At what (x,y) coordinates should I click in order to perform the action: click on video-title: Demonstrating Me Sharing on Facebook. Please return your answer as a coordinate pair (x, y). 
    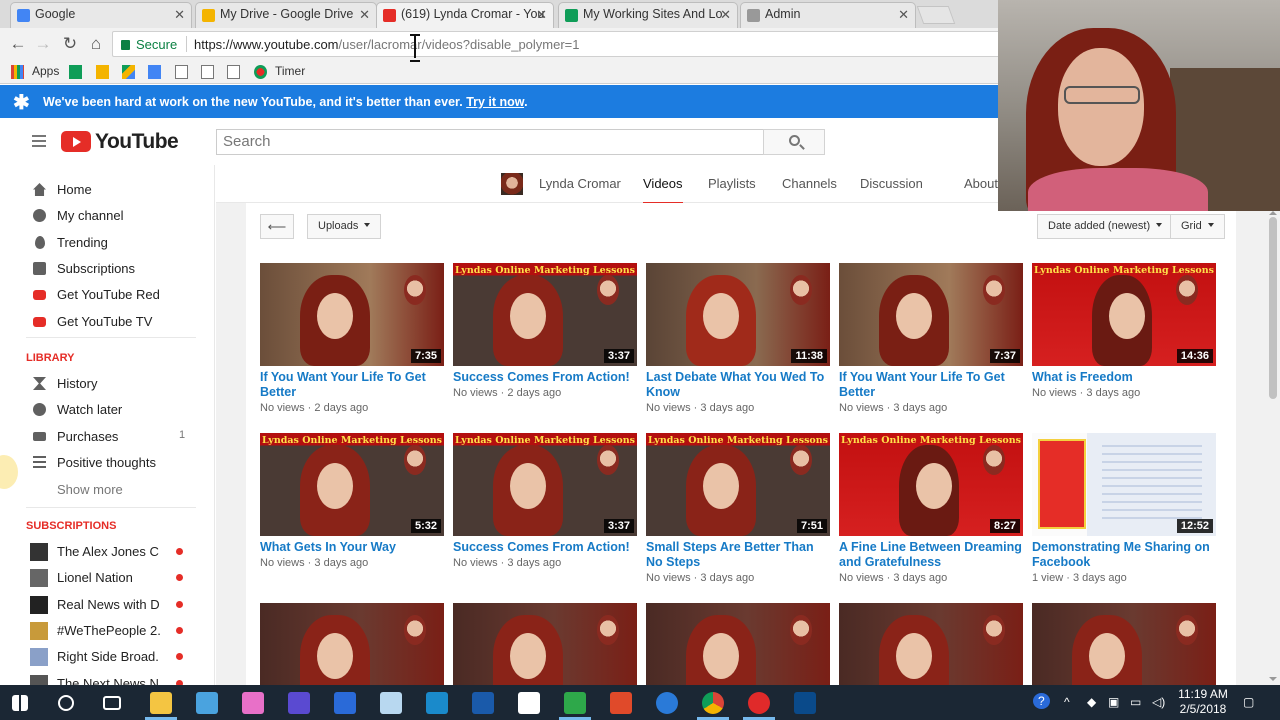
    Looking at the image, I should click on (1124, 555).